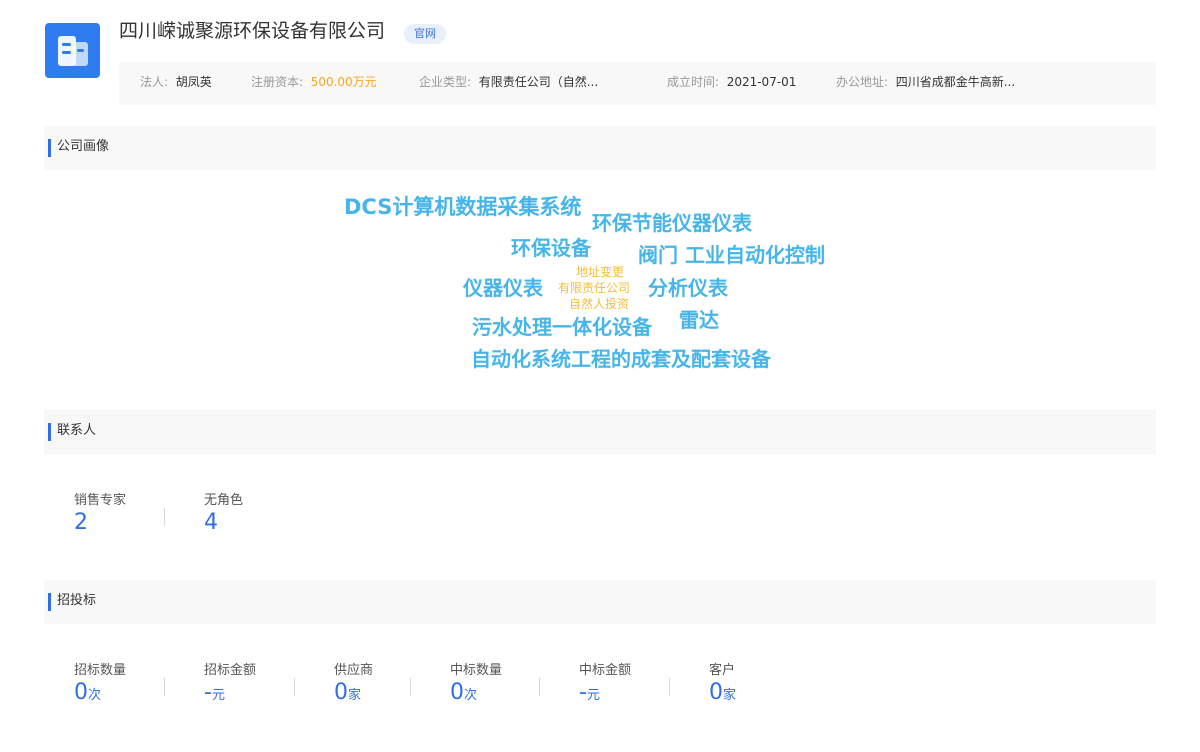 The image size is (1200, 752). Describe the element at coordinates (476, 670) in the screenshot. I see `stat-label: 中标数量` at that location.